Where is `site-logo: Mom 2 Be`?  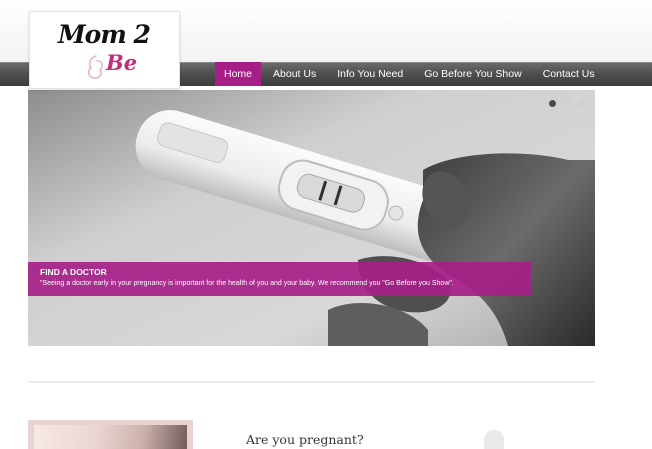
site-logo: Mom 2 Be is located at coordinates (104, 50).